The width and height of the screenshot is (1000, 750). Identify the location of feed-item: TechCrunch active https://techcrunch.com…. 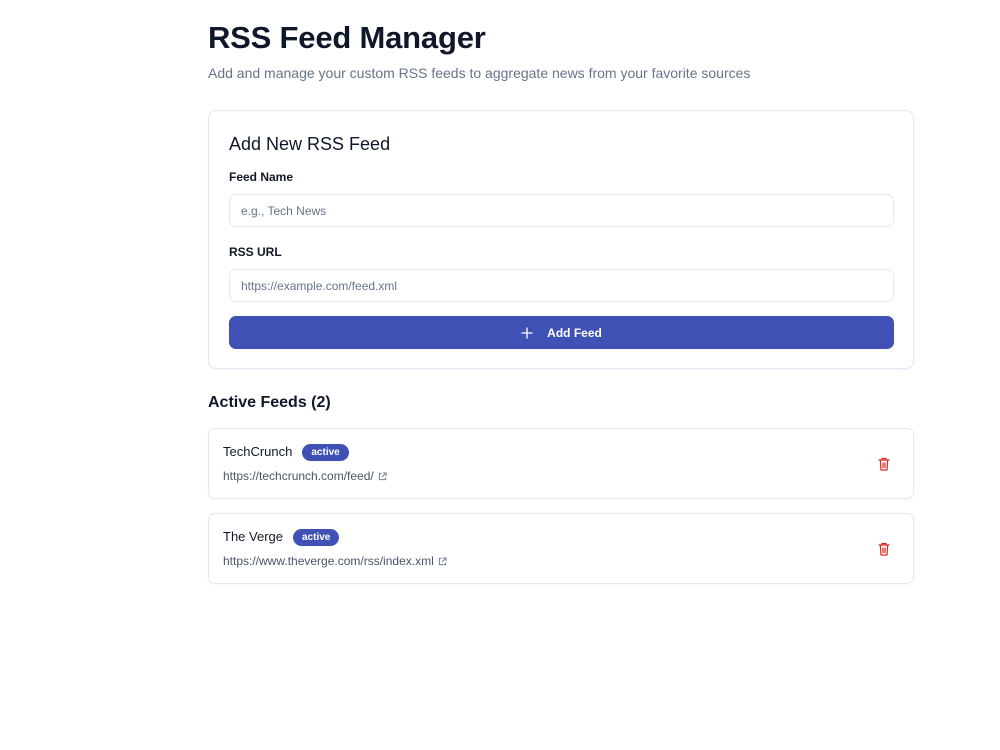
(561, 463).